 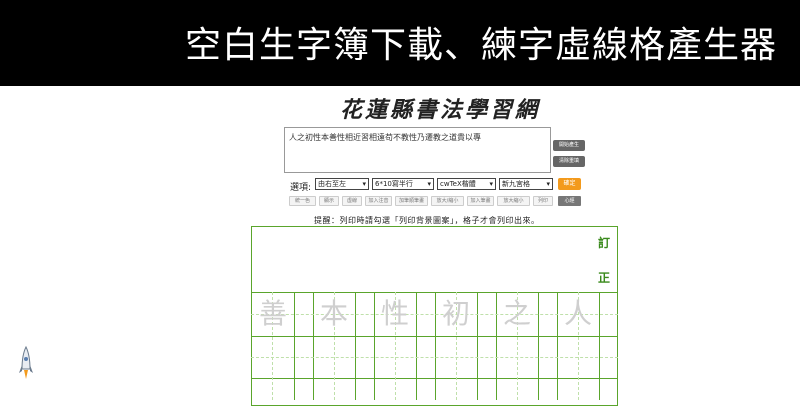 I want to click on toolbar-button: 加入注音, so click(x=378, y=201).